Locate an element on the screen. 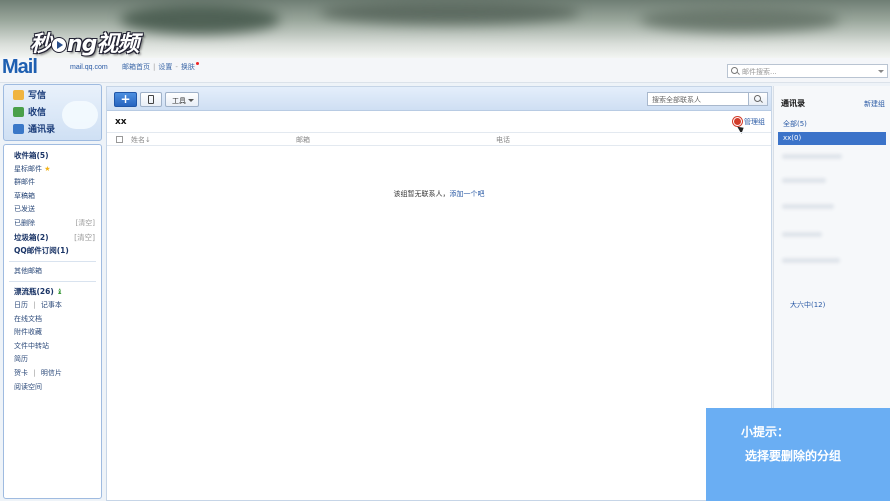  tip-text: 选择要删除的分组 is located at coordinates (793, 456).